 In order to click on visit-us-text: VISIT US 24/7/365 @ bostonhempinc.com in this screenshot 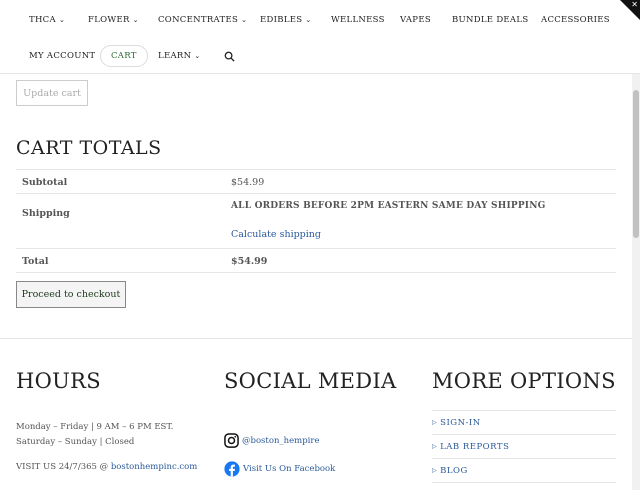, I will do `click(106, 467)`.